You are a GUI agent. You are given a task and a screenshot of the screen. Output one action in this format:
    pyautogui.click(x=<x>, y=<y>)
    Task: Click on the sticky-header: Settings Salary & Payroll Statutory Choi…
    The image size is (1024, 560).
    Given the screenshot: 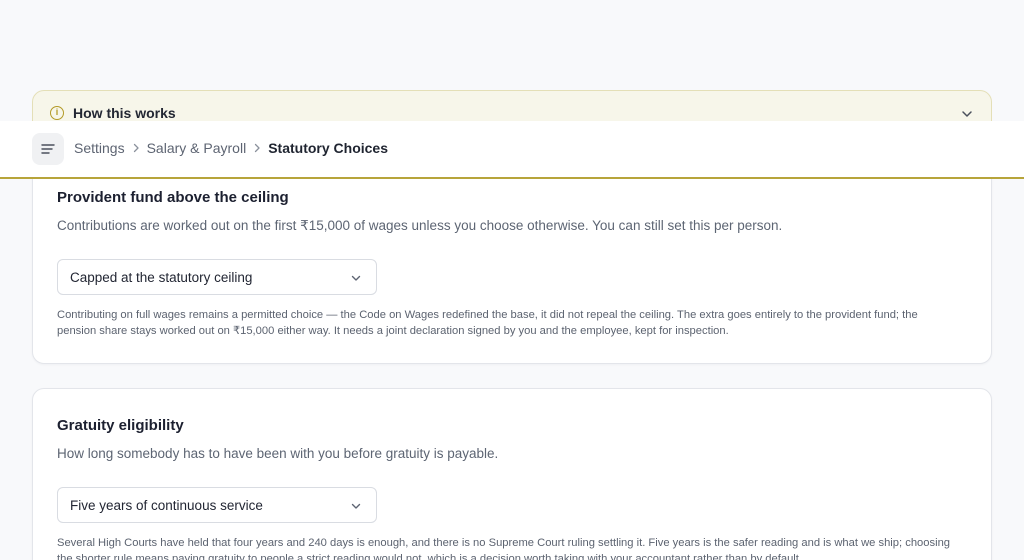 What is the action you would take?
    pyautogui.click(x=512, y=150)
    